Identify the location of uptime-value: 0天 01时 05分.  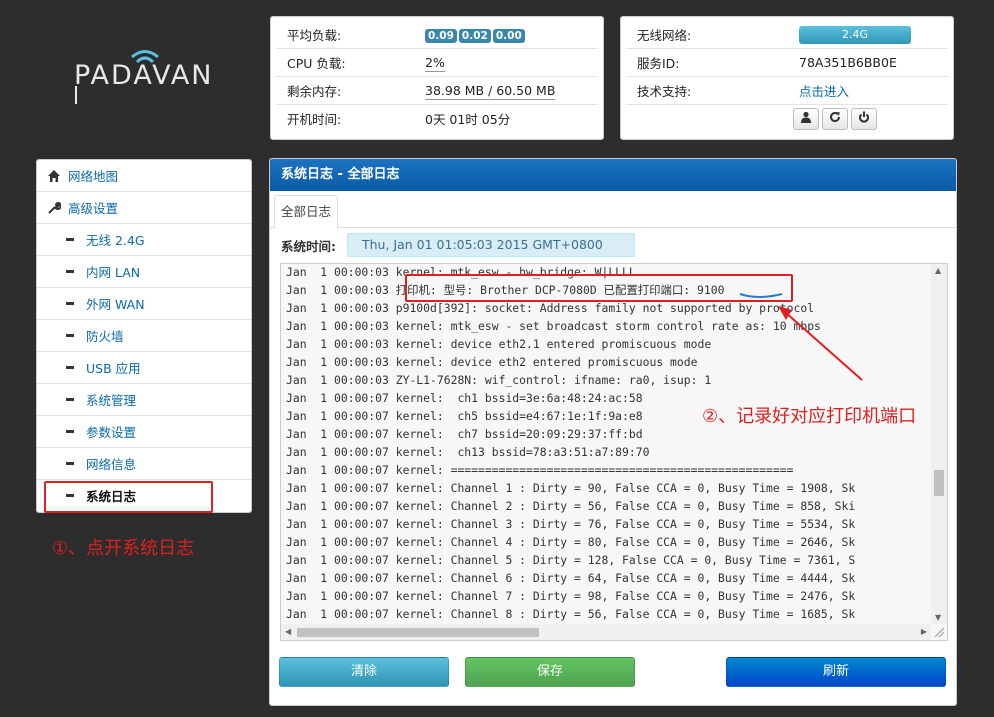
(468, 119).